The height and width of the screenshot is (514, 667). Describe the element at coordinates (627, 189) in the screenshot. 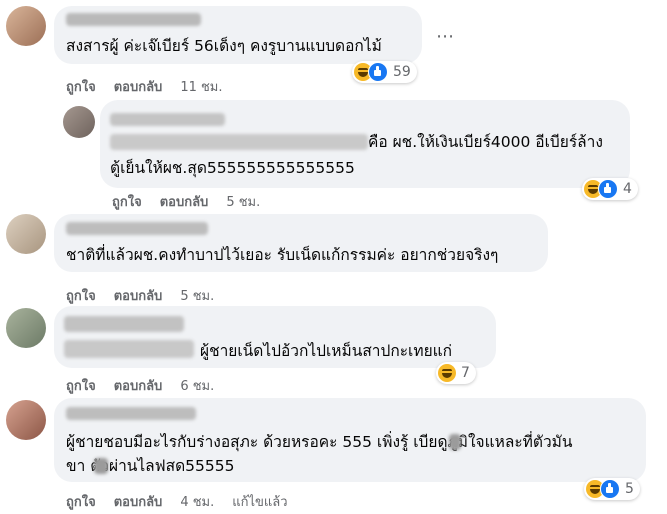

I see `reaction-count: 4` at that location.